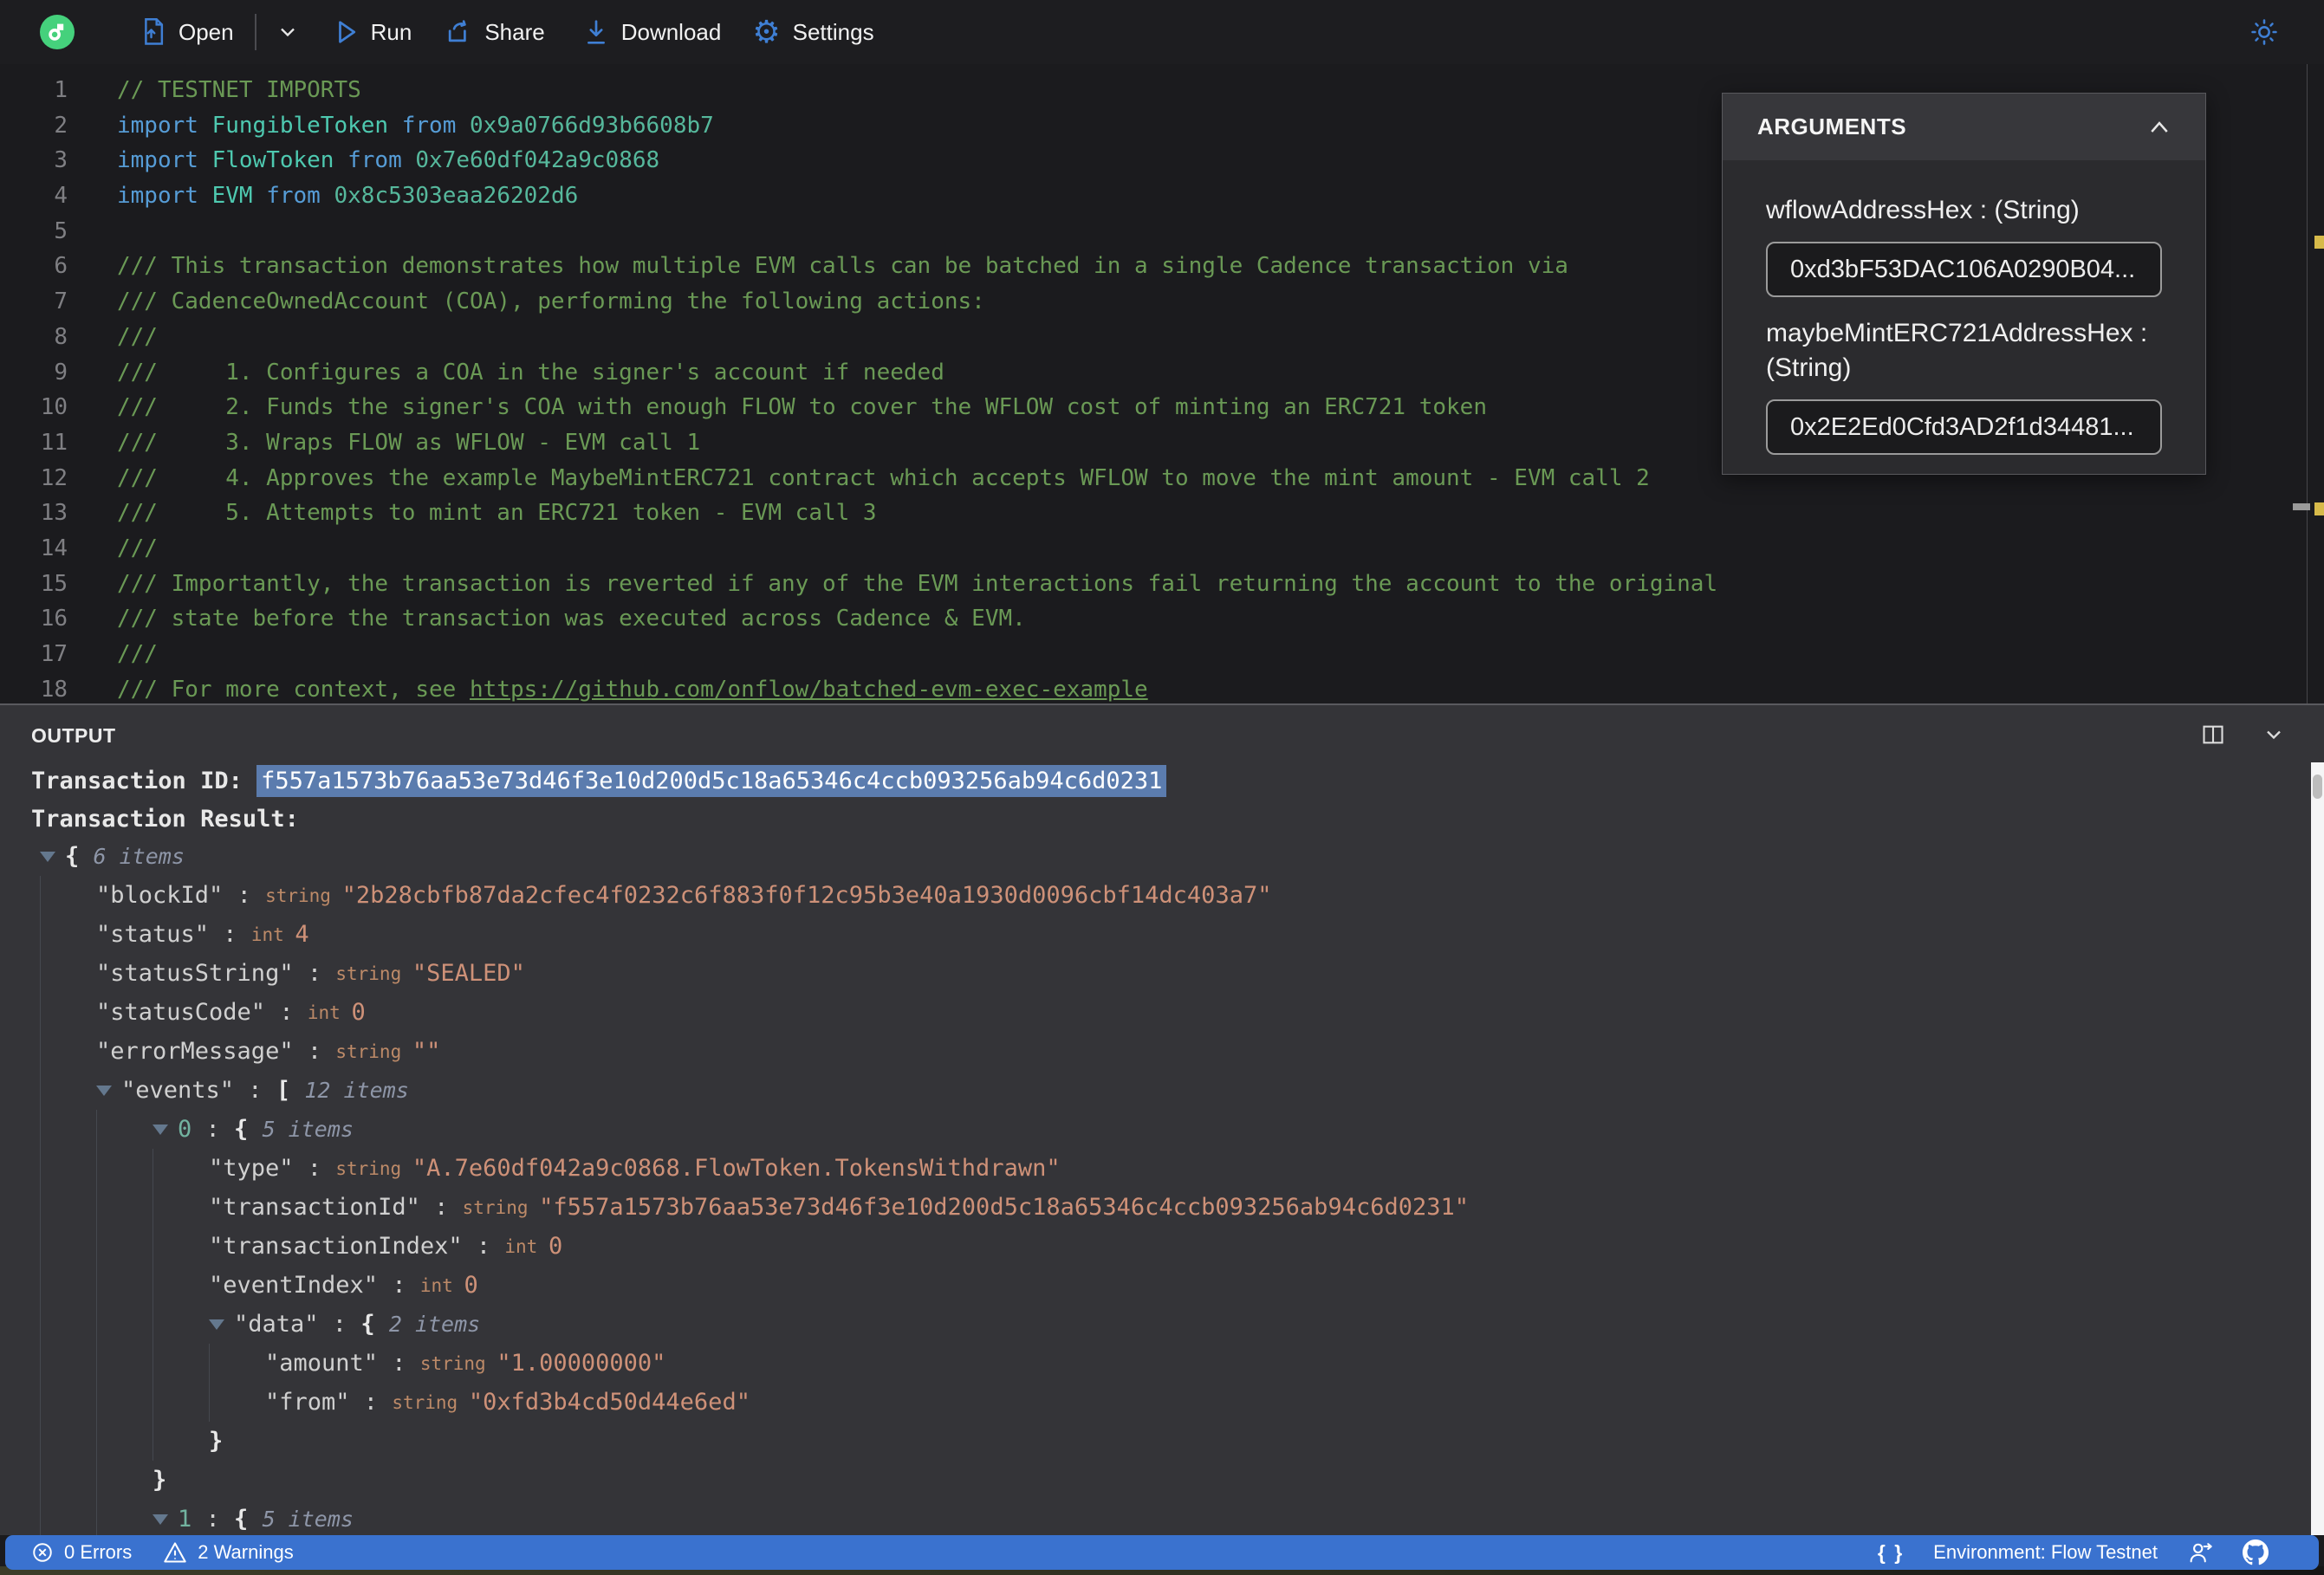  I want to click on json-key: "statusString", so click(195, 974).